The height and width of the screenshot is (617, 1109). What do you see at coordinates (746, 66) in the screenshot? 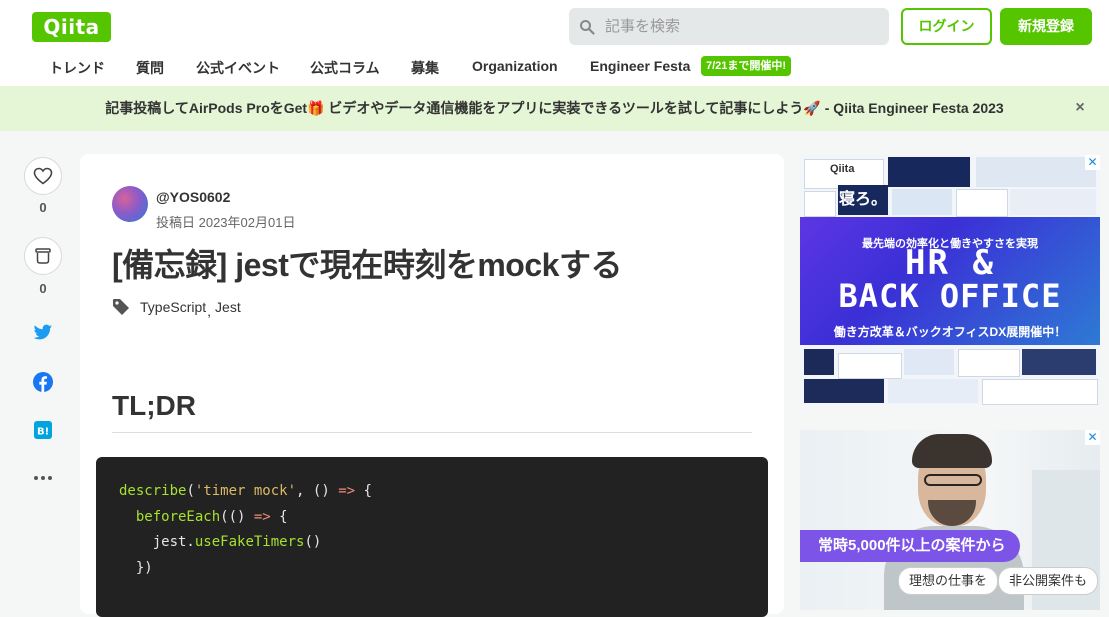
I see `festa-badge: 7/21まで開催中!` at bounding box center [746, 66].